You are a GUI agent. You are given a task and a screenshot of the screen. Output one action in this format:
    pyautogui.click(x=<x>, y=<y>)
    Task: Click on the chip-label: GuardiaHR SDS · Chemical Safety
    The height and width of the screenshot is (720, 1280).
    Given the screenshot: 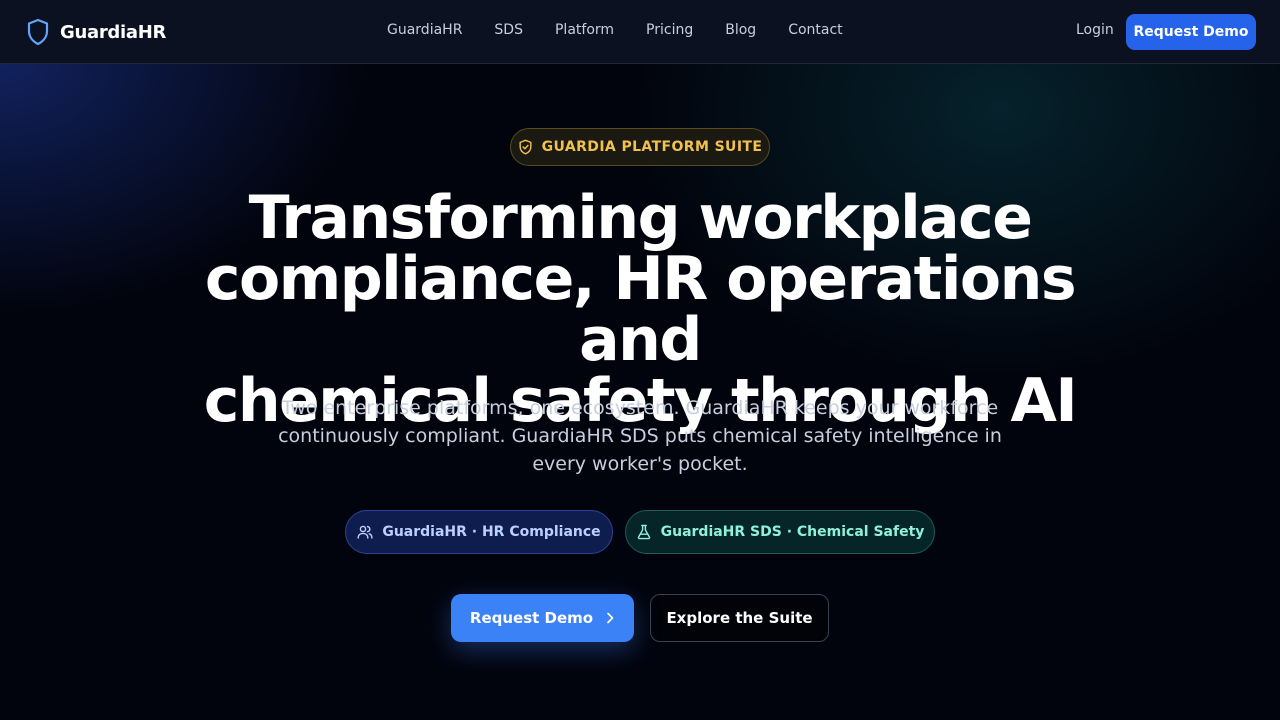 What is the action you would take?
    pyautogui.click(x=792, y=532)
    